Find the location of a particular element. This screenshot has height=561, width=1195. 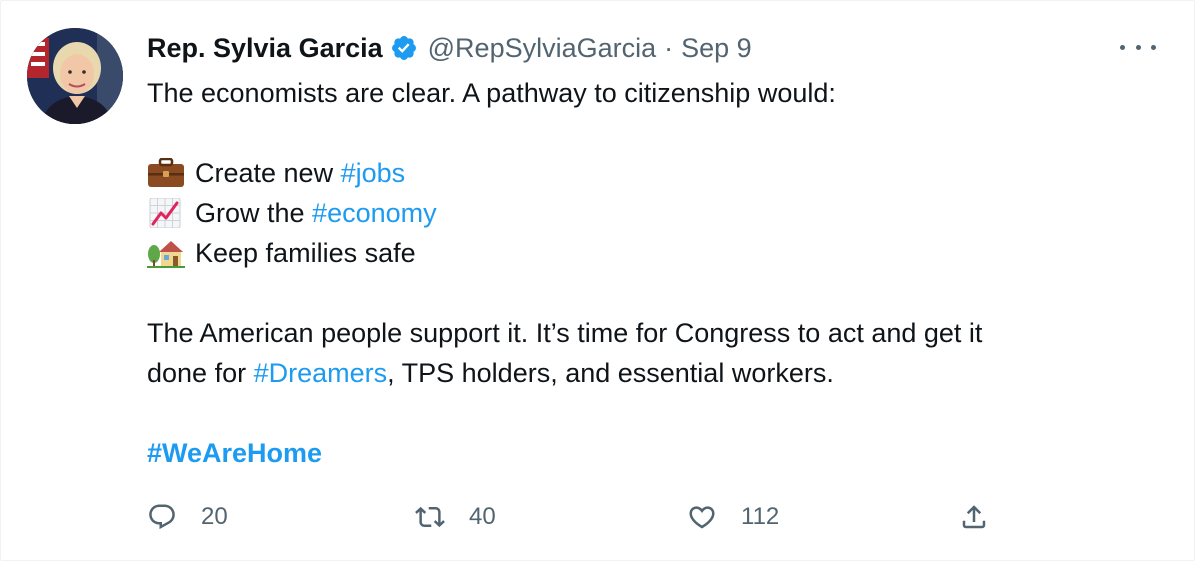

author-display-name: Rep. Sylvia Garcia is located at coordinates (265, 48).